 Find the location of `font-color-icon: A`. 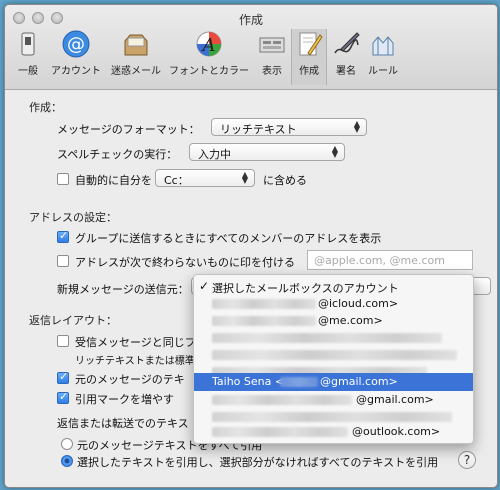

font-color-icon: A is located at coordinates (209, 44).